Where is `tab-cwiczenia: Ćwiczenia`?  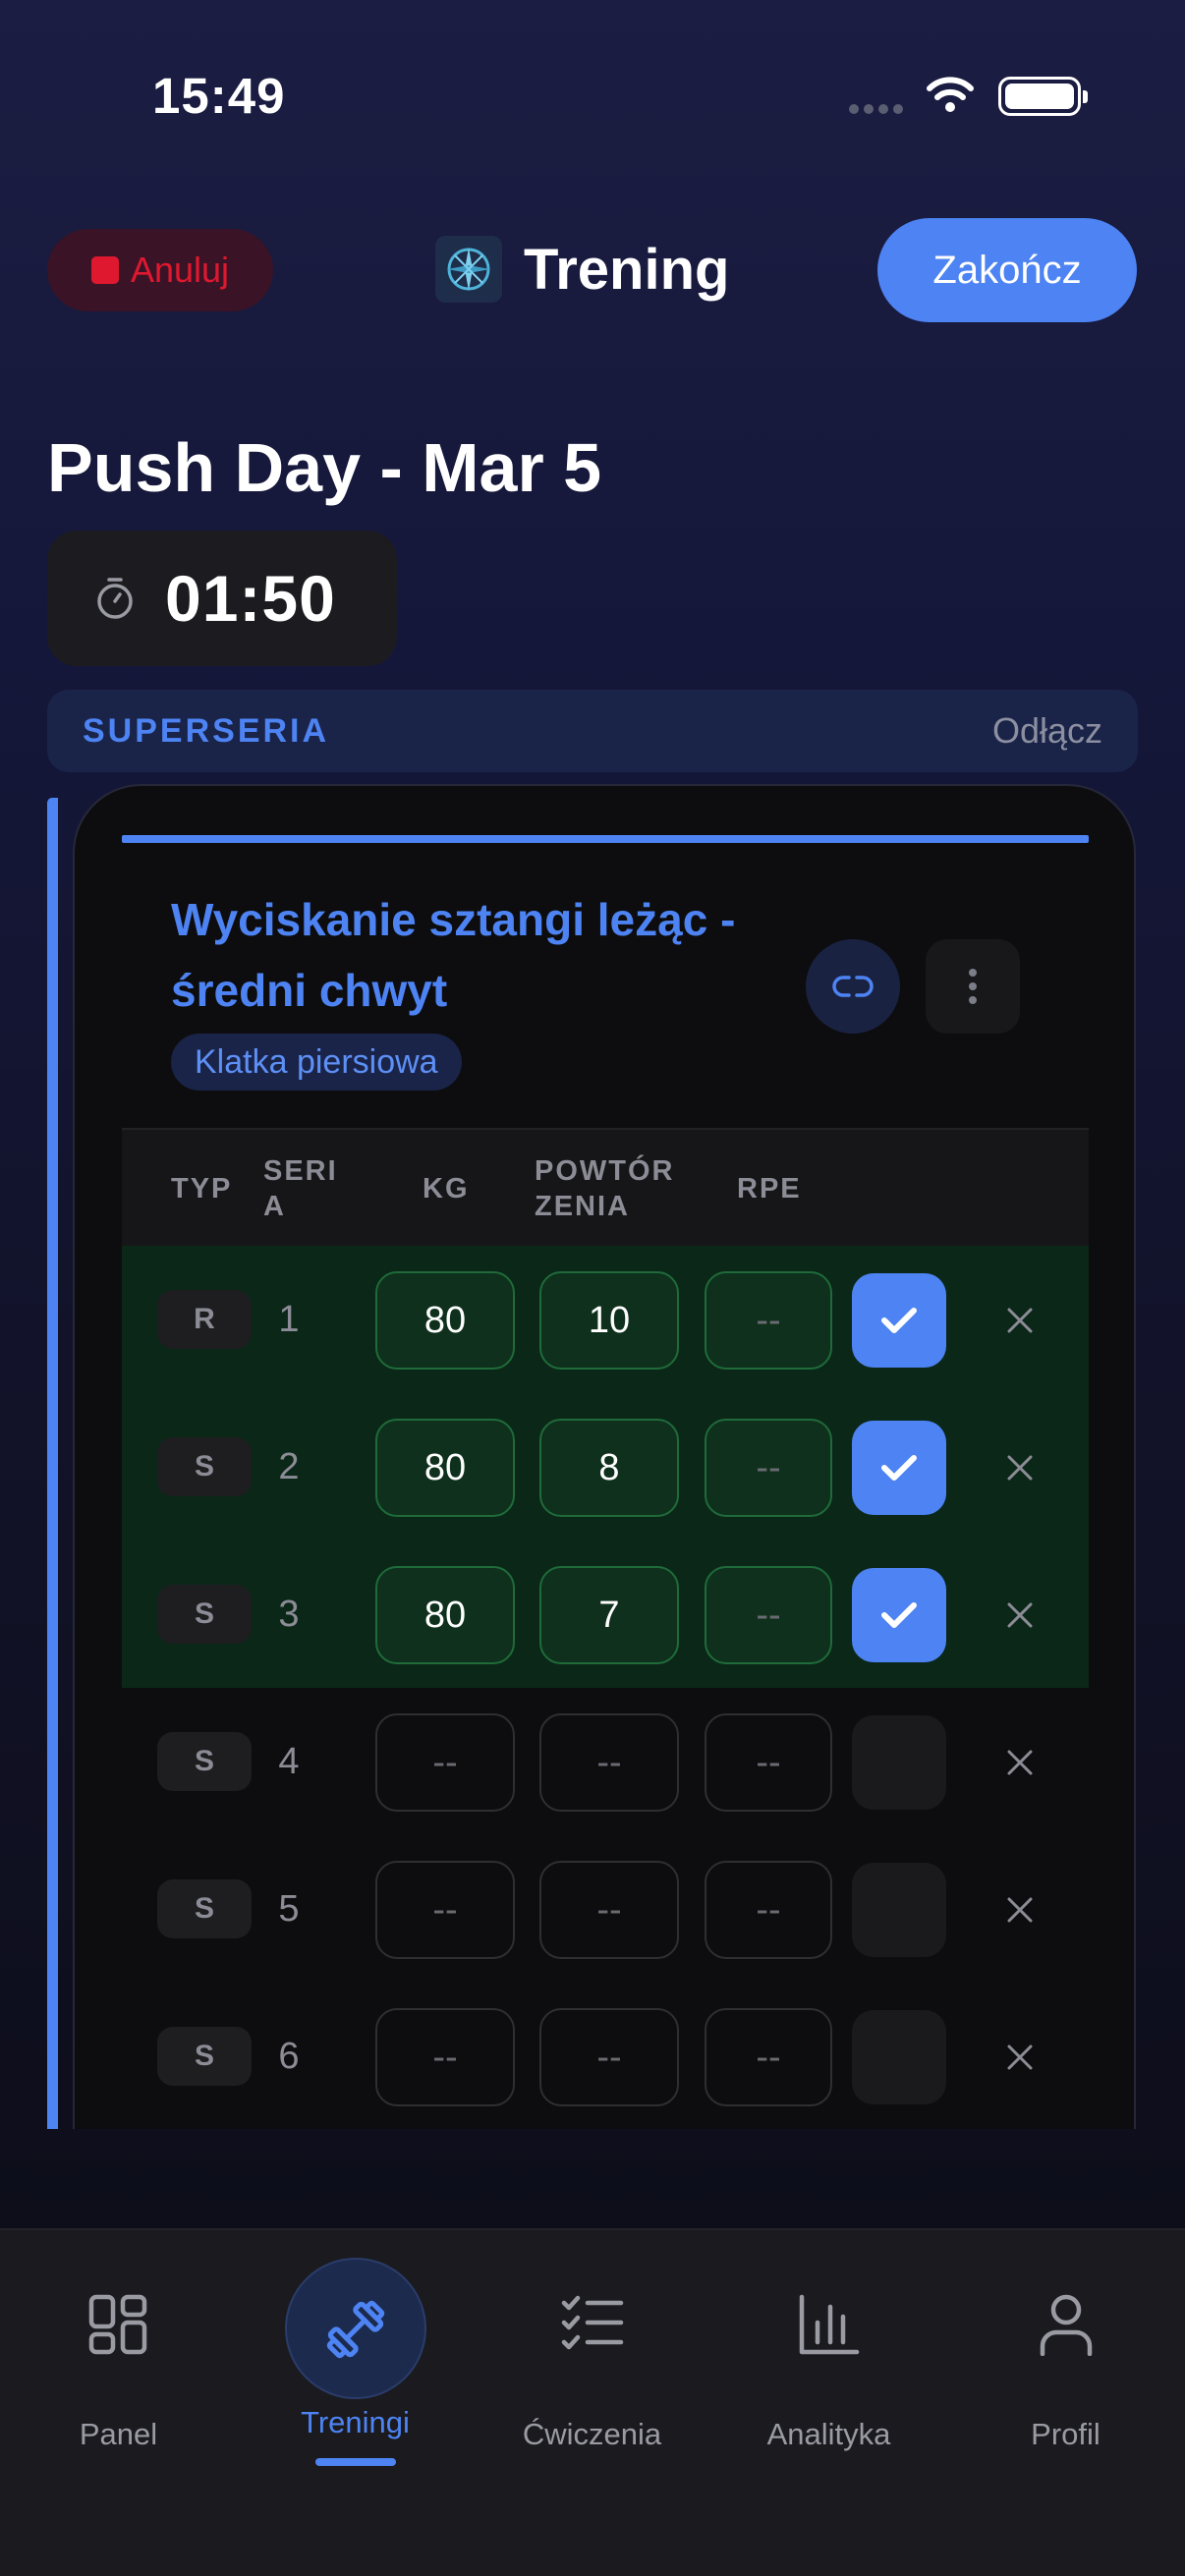 tab-cwiczenia: Ćwiczenia is located at coordinates (592, 2348).